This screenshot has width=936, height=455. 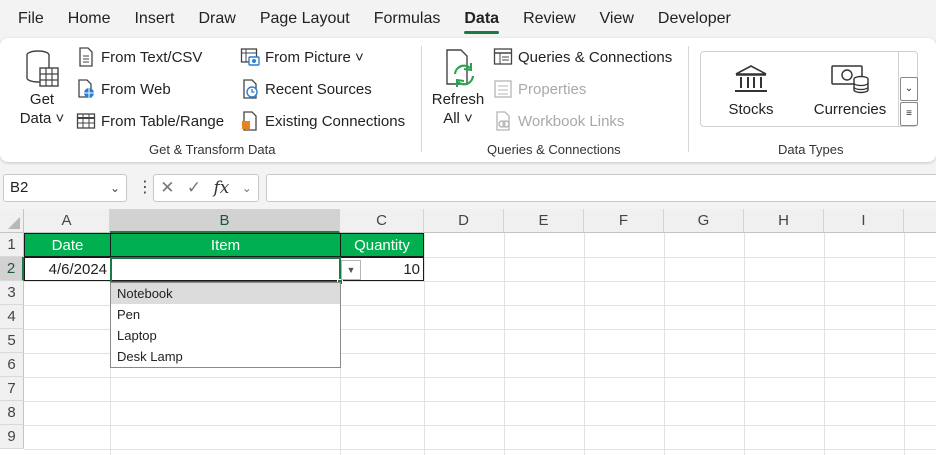 What do you see at coordinates (464, 221) in the screenshot?
I see `column-header-d: D` at bounding box center [464, 221].